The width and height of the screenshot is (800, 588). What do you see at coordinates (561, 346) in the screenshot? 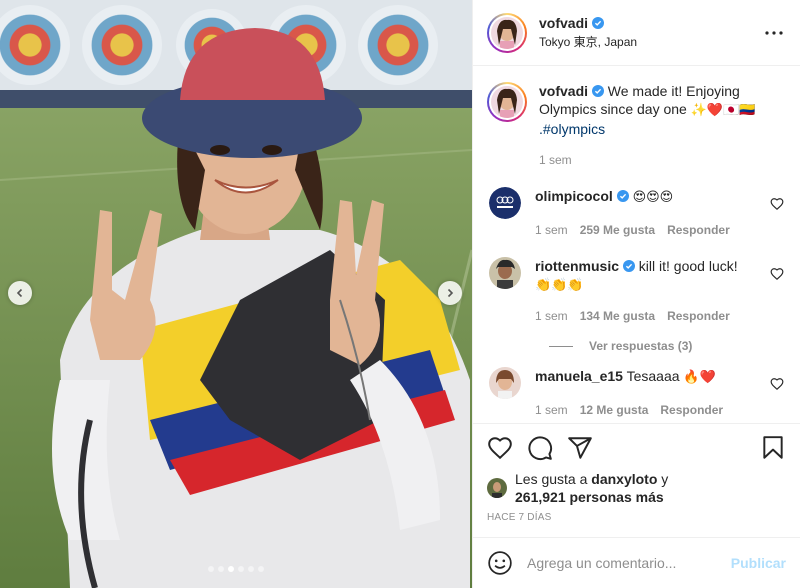
I see `replies-divider` at bounding box center [561, 346].